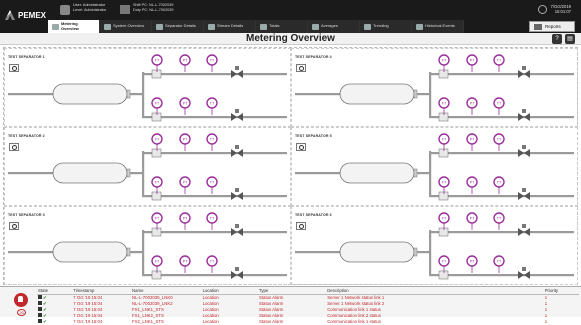 This screenshot has height=325, width=581. I want to click on tab-label: Historical Events, so click(440, 26).